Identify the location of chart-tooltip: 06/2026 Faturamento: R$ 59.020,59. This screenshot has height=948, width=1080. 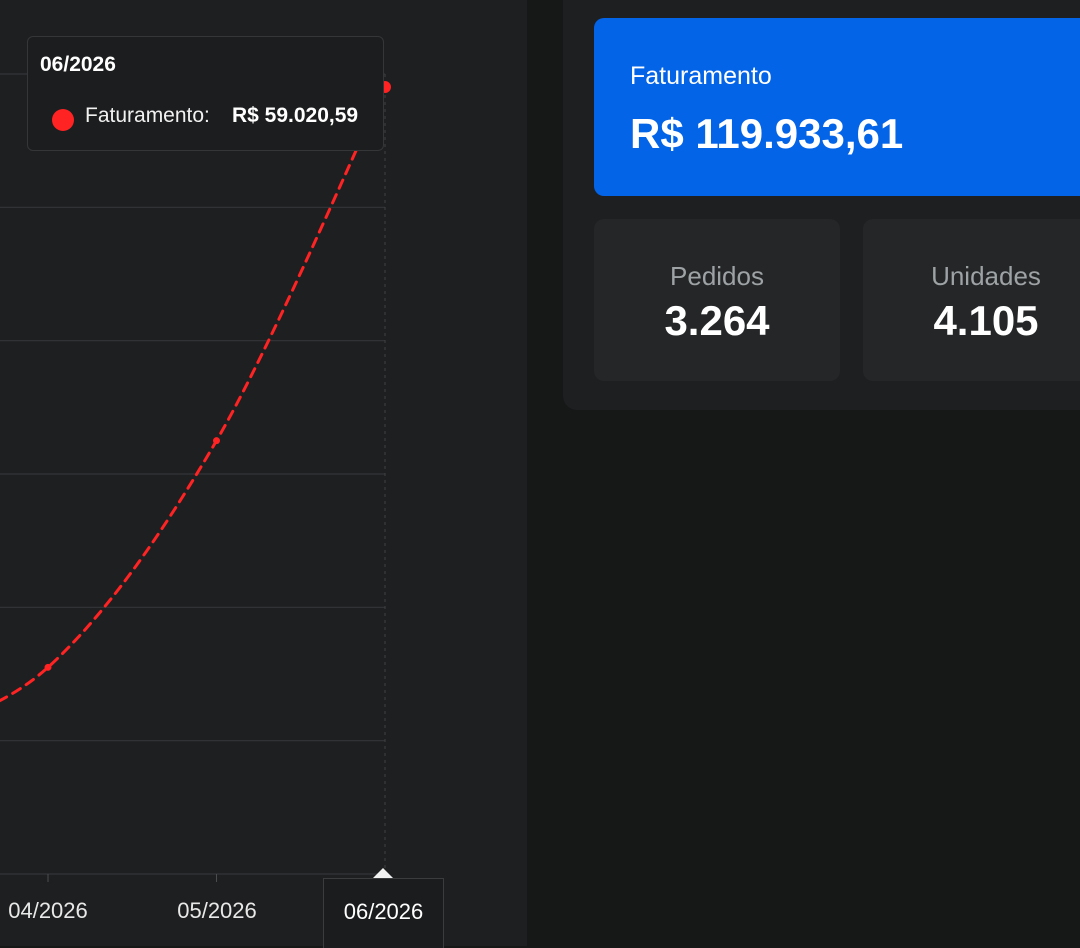
(205, 93).